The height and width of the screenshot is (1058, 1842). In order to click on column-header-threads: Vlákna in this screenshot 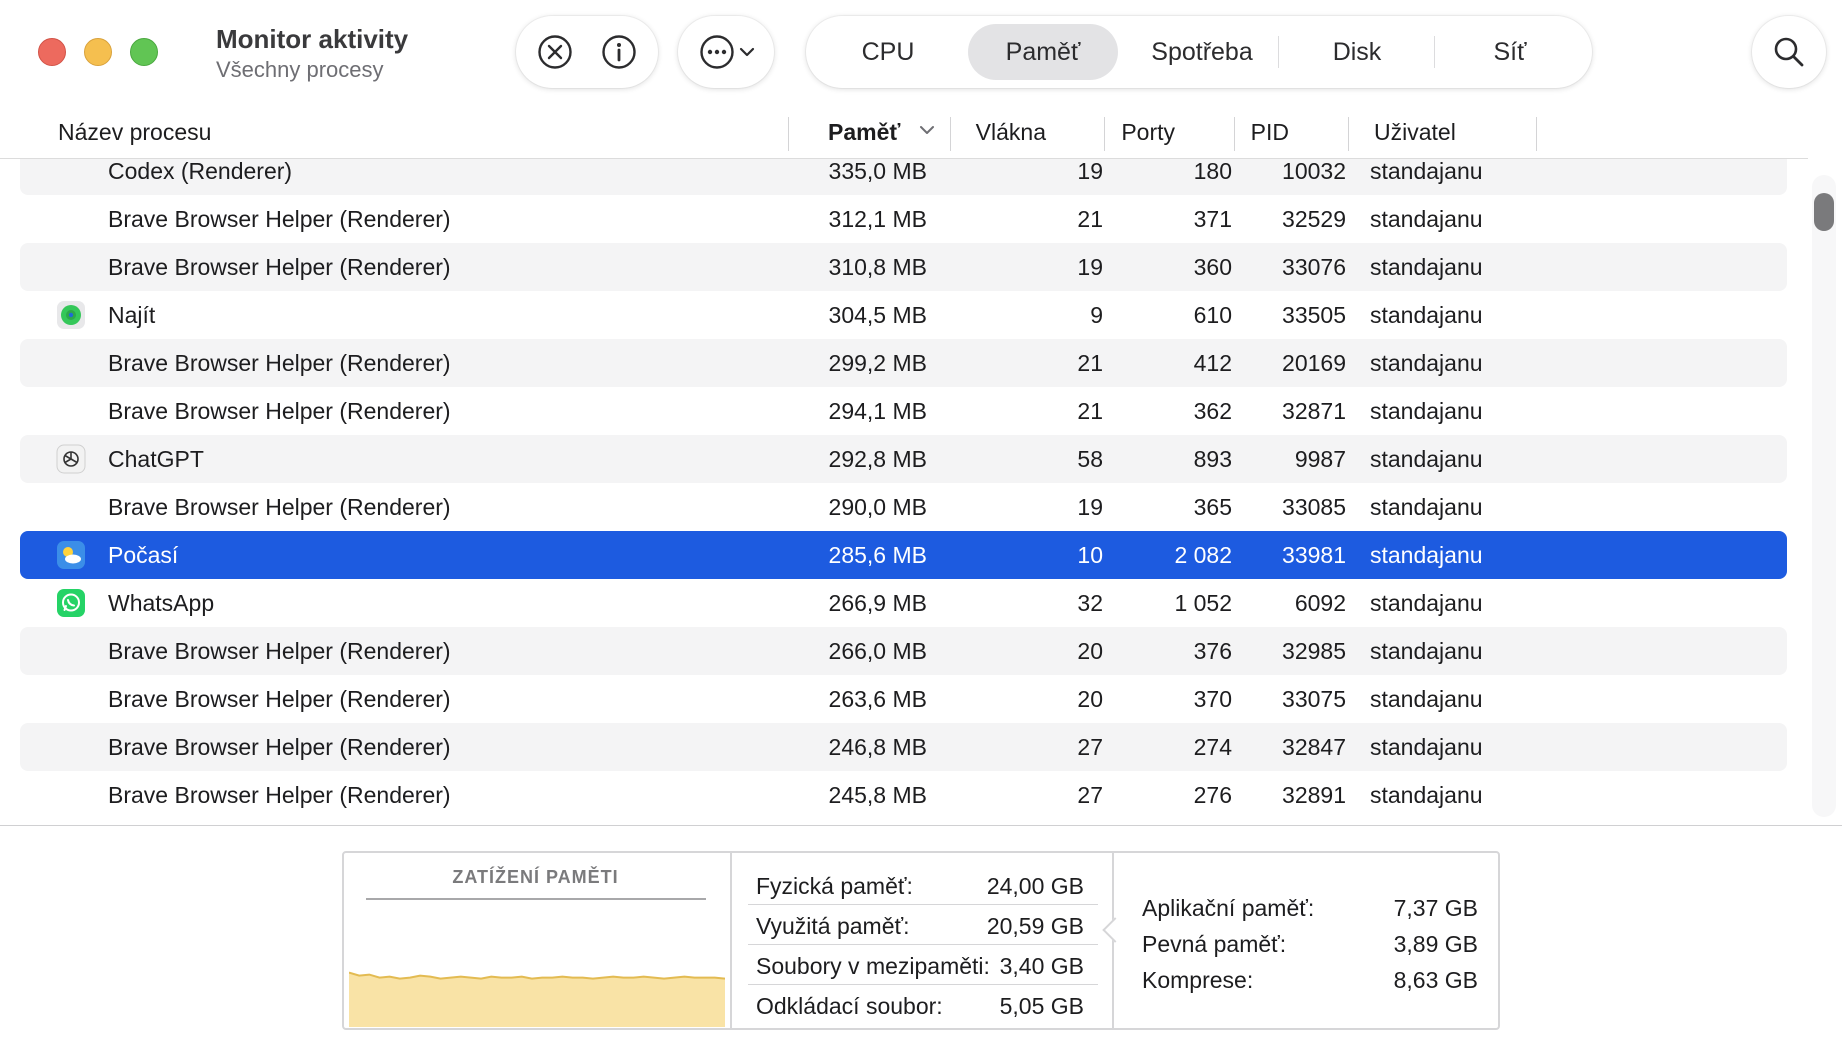, I will do `click(1011, 132)`.